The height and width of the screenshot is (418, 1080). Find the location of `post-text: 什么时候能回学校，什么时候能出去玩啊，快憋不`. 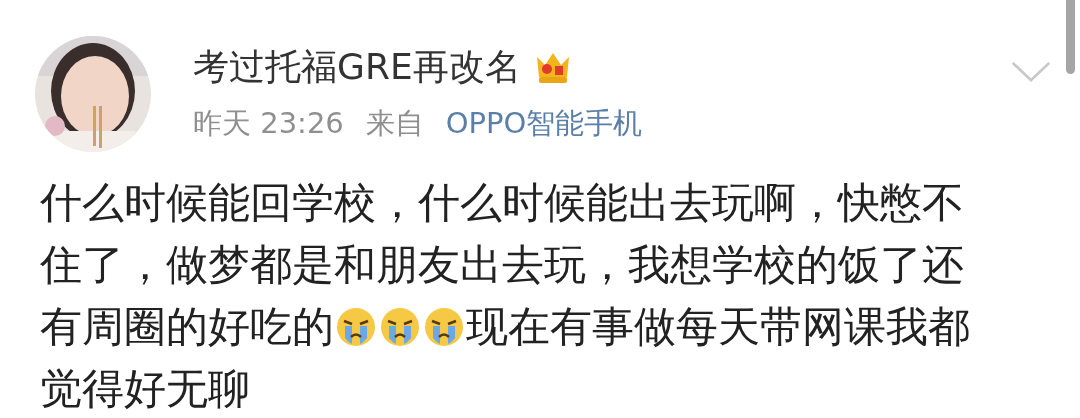

post-text: 什么时候能回学校，什么时候能出去玩啊，快憋不 is located at coordinates (502, 203).